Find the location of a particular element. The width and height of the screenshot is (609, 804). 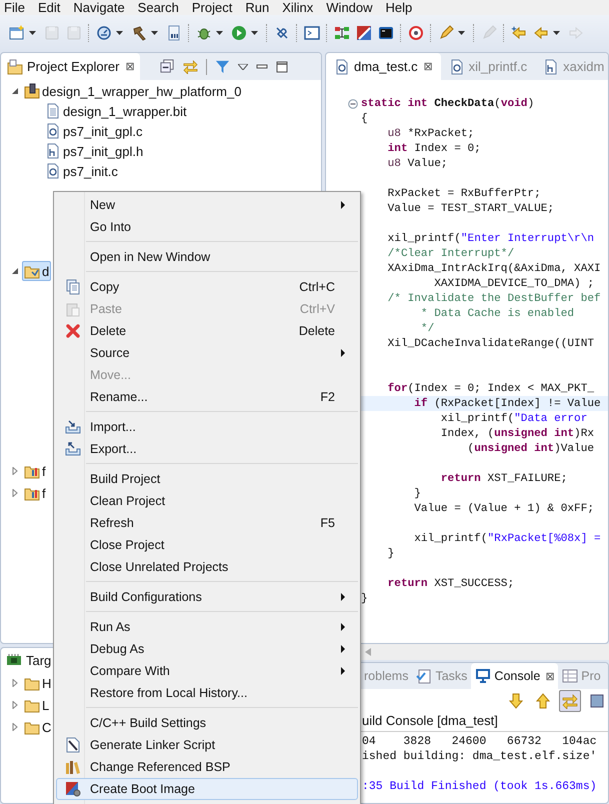

code-line: return XST_SUCCESS; is located at coordinates (450, 584).